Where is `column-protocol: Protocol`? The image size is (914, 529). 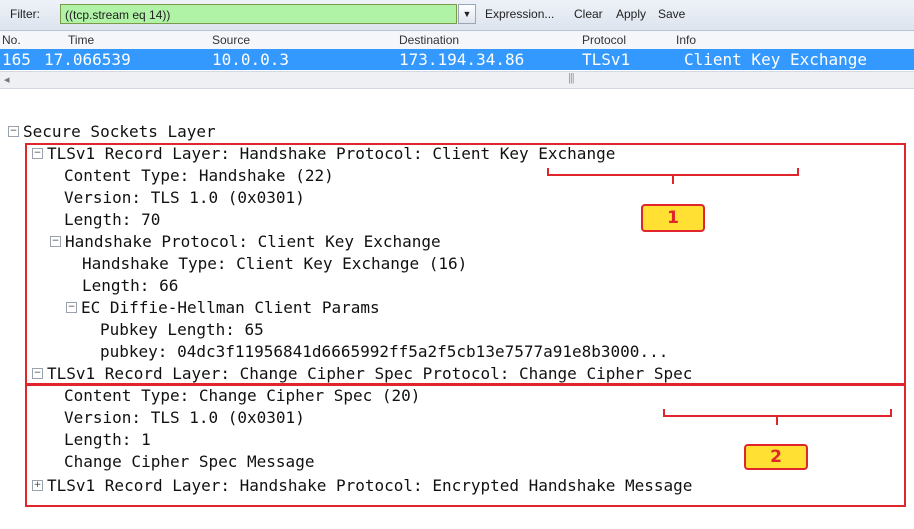
column-protocol: Protocol is located at coordinates (604, 40).